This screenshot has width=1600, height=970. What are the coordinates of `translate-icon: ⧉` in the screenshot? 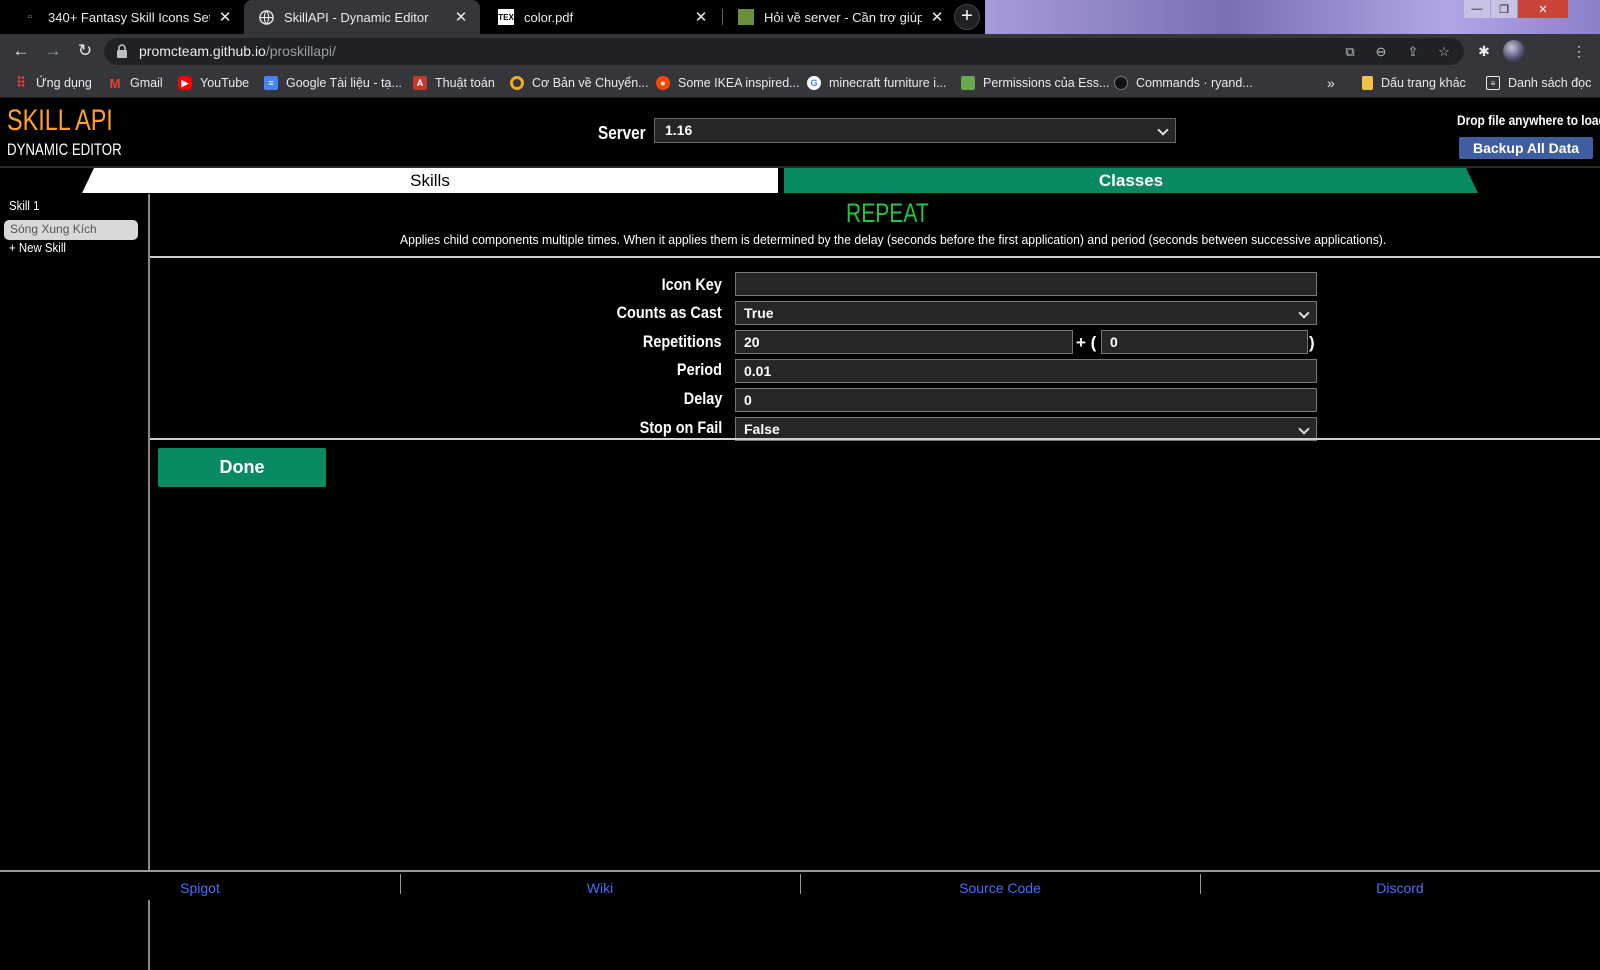 It's located at (1350, 52).